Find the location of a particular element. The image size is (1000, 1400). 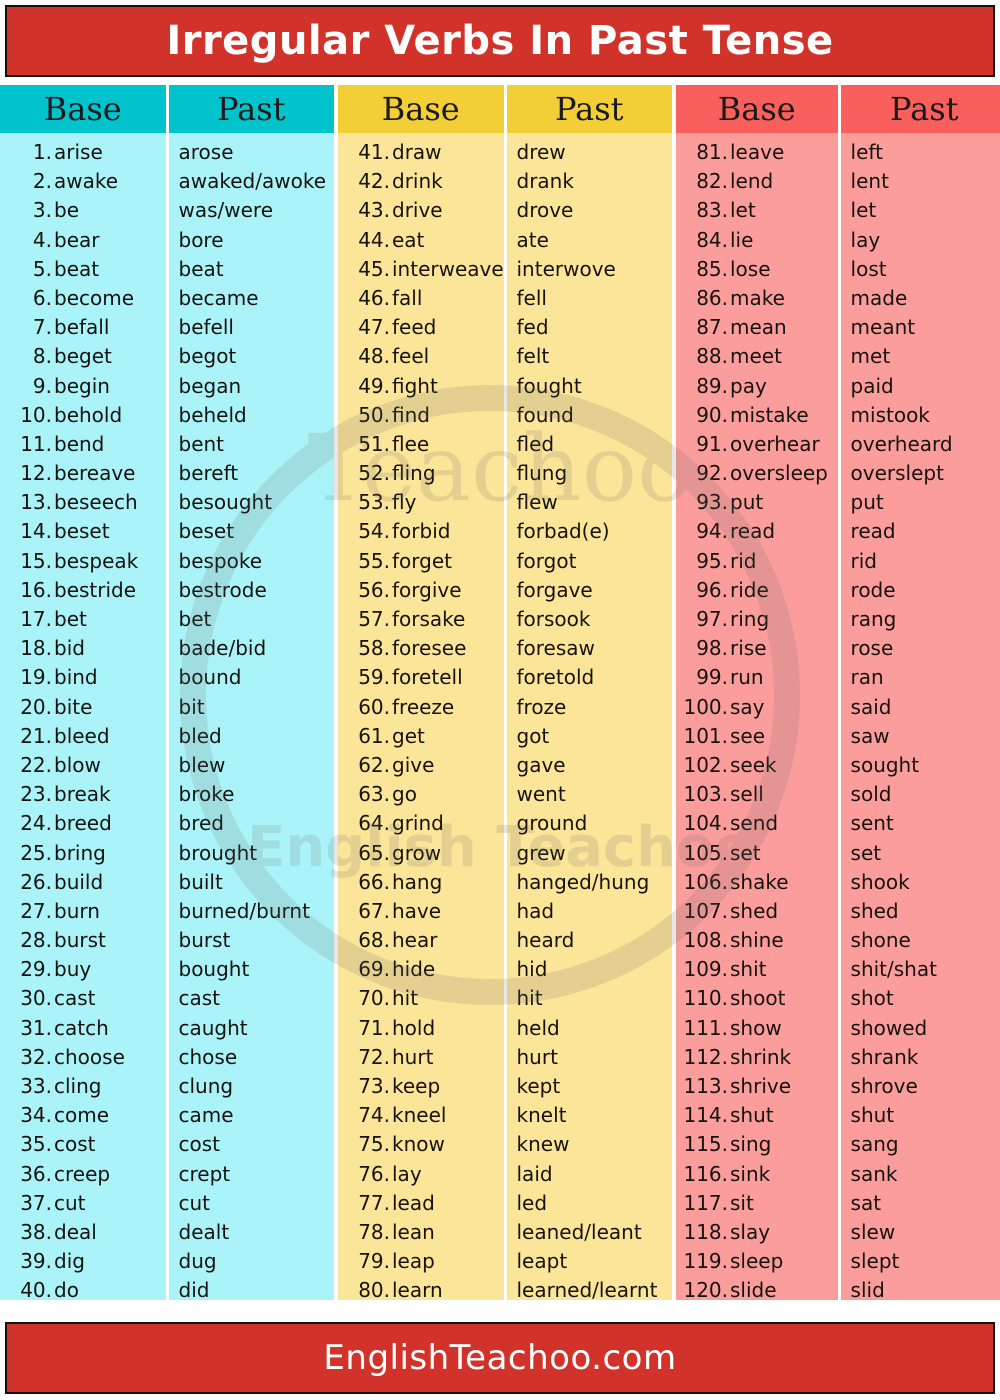

row-number: 74. is located at coordinates (374, 1115).